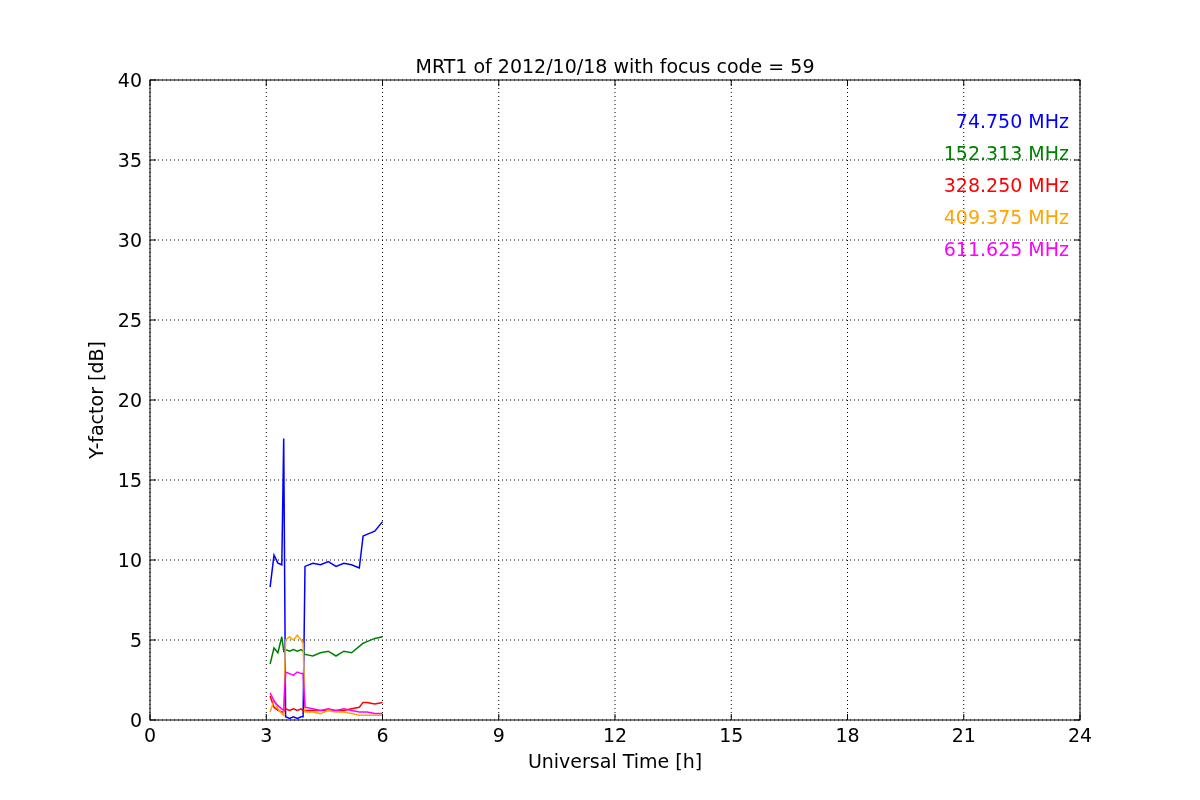 The image size is (1200, 800). Describe the element at coordinates (847, 735) in the screenshot. I see `tick-label: 18` at that location.